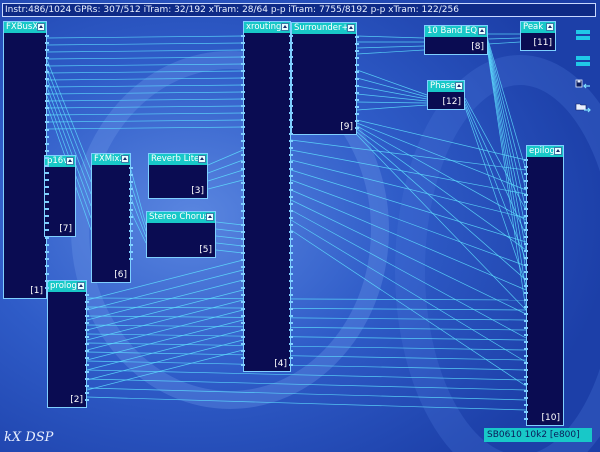  I want to click on menu-icon, so click(583, 38).